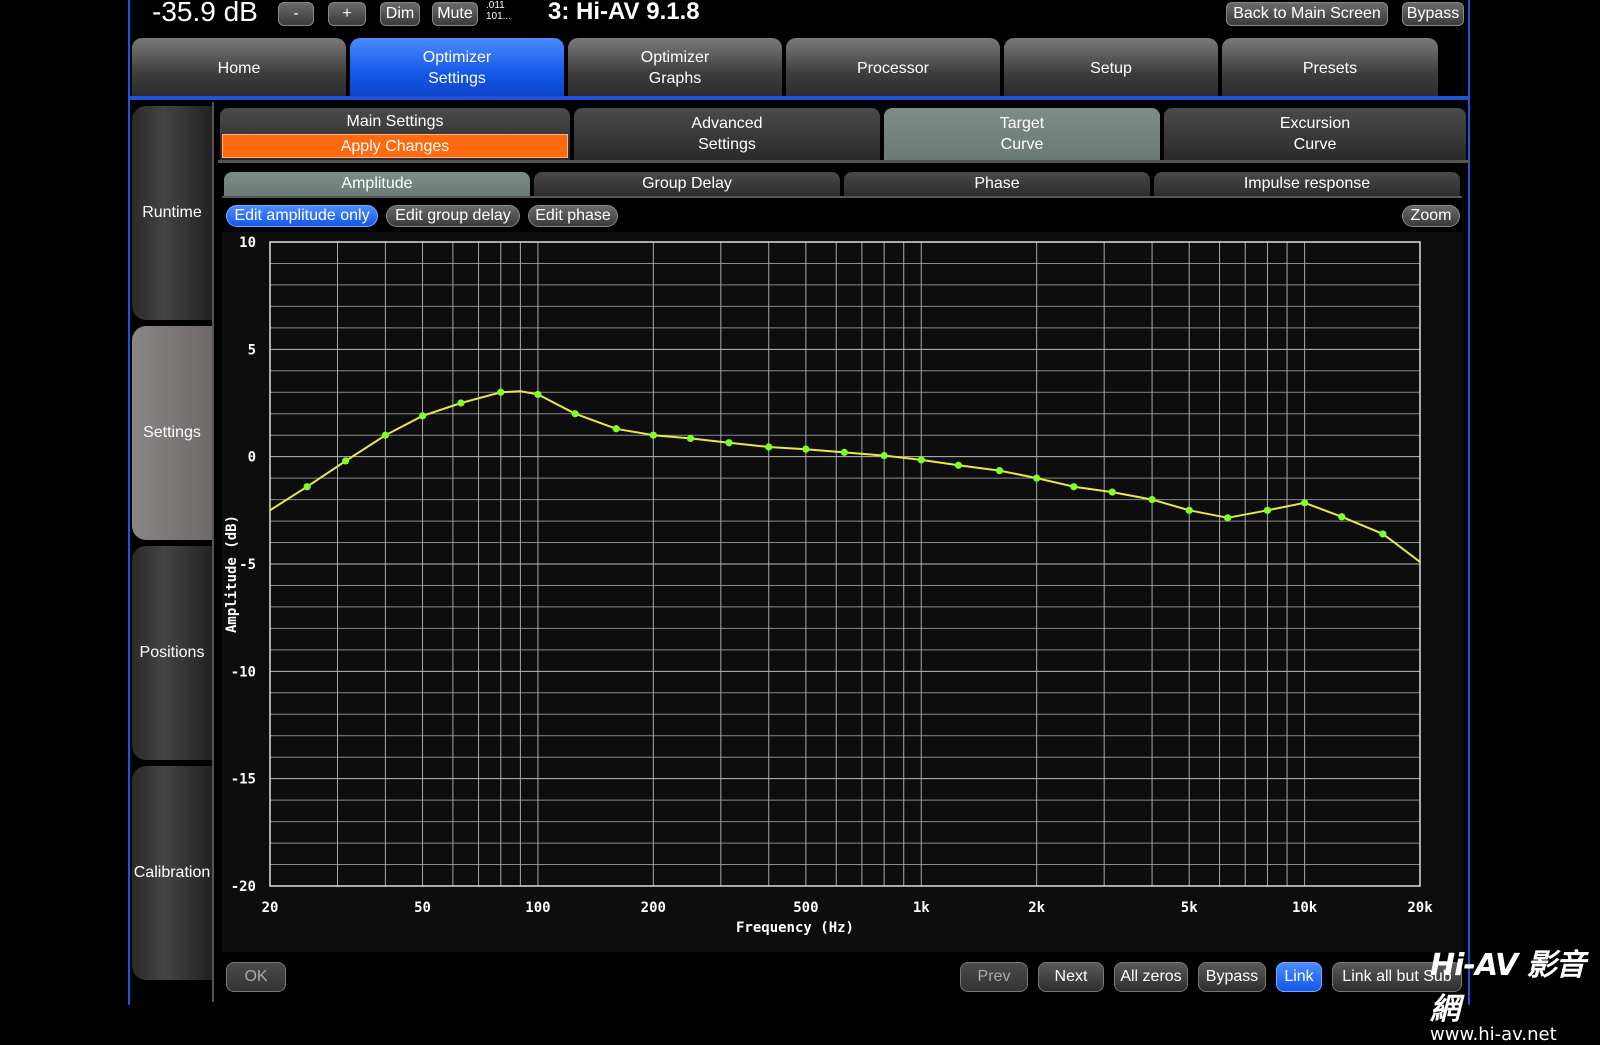 Image resolution: width=1600 pixels, height=1045 pixels. What do you see at coordinates (799, 98) in the screenshot?
I see `tab-underline` at bounding box center [799, 98].